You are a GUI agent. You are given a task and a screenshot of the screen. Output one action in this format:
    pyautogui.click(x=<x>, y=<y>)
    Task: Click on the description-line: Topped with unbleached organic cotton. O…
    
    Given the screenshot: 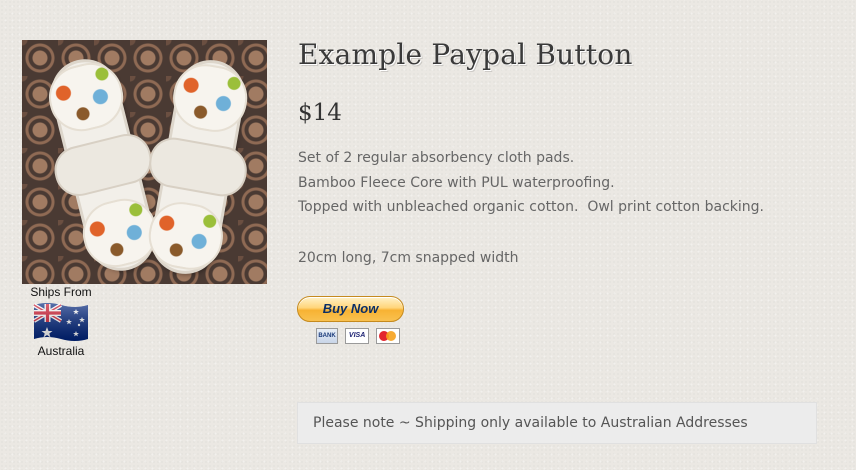 What is the action you would take?
    pyautogui.click(x=531, y=207)
    